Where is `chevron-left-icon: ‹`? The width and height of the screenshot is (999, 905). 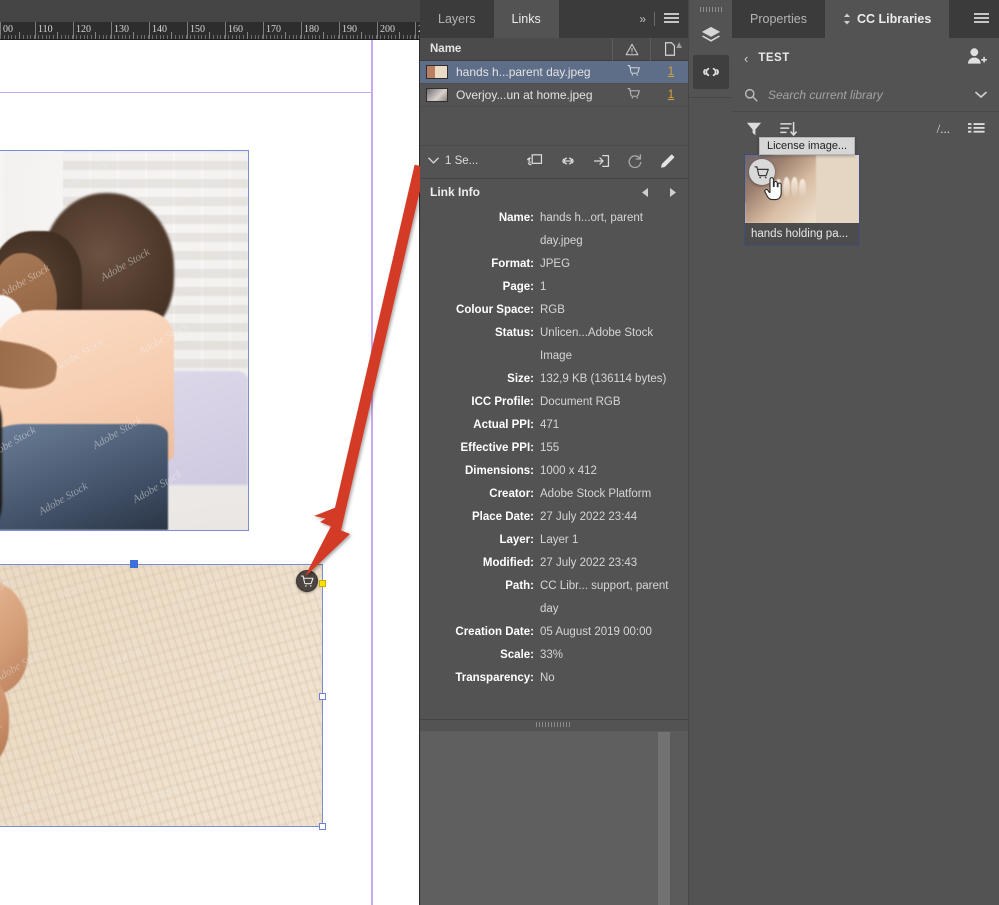
chevron-left-icon: ‹ is located at coordinates (746, 58).